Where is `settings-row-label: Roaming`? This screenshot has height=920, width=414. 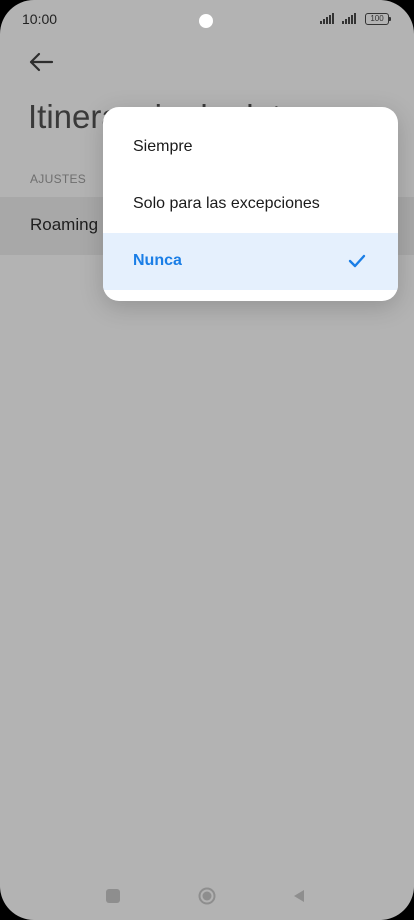
settings-row-label: Roaming is located at coordinates (64, 224).